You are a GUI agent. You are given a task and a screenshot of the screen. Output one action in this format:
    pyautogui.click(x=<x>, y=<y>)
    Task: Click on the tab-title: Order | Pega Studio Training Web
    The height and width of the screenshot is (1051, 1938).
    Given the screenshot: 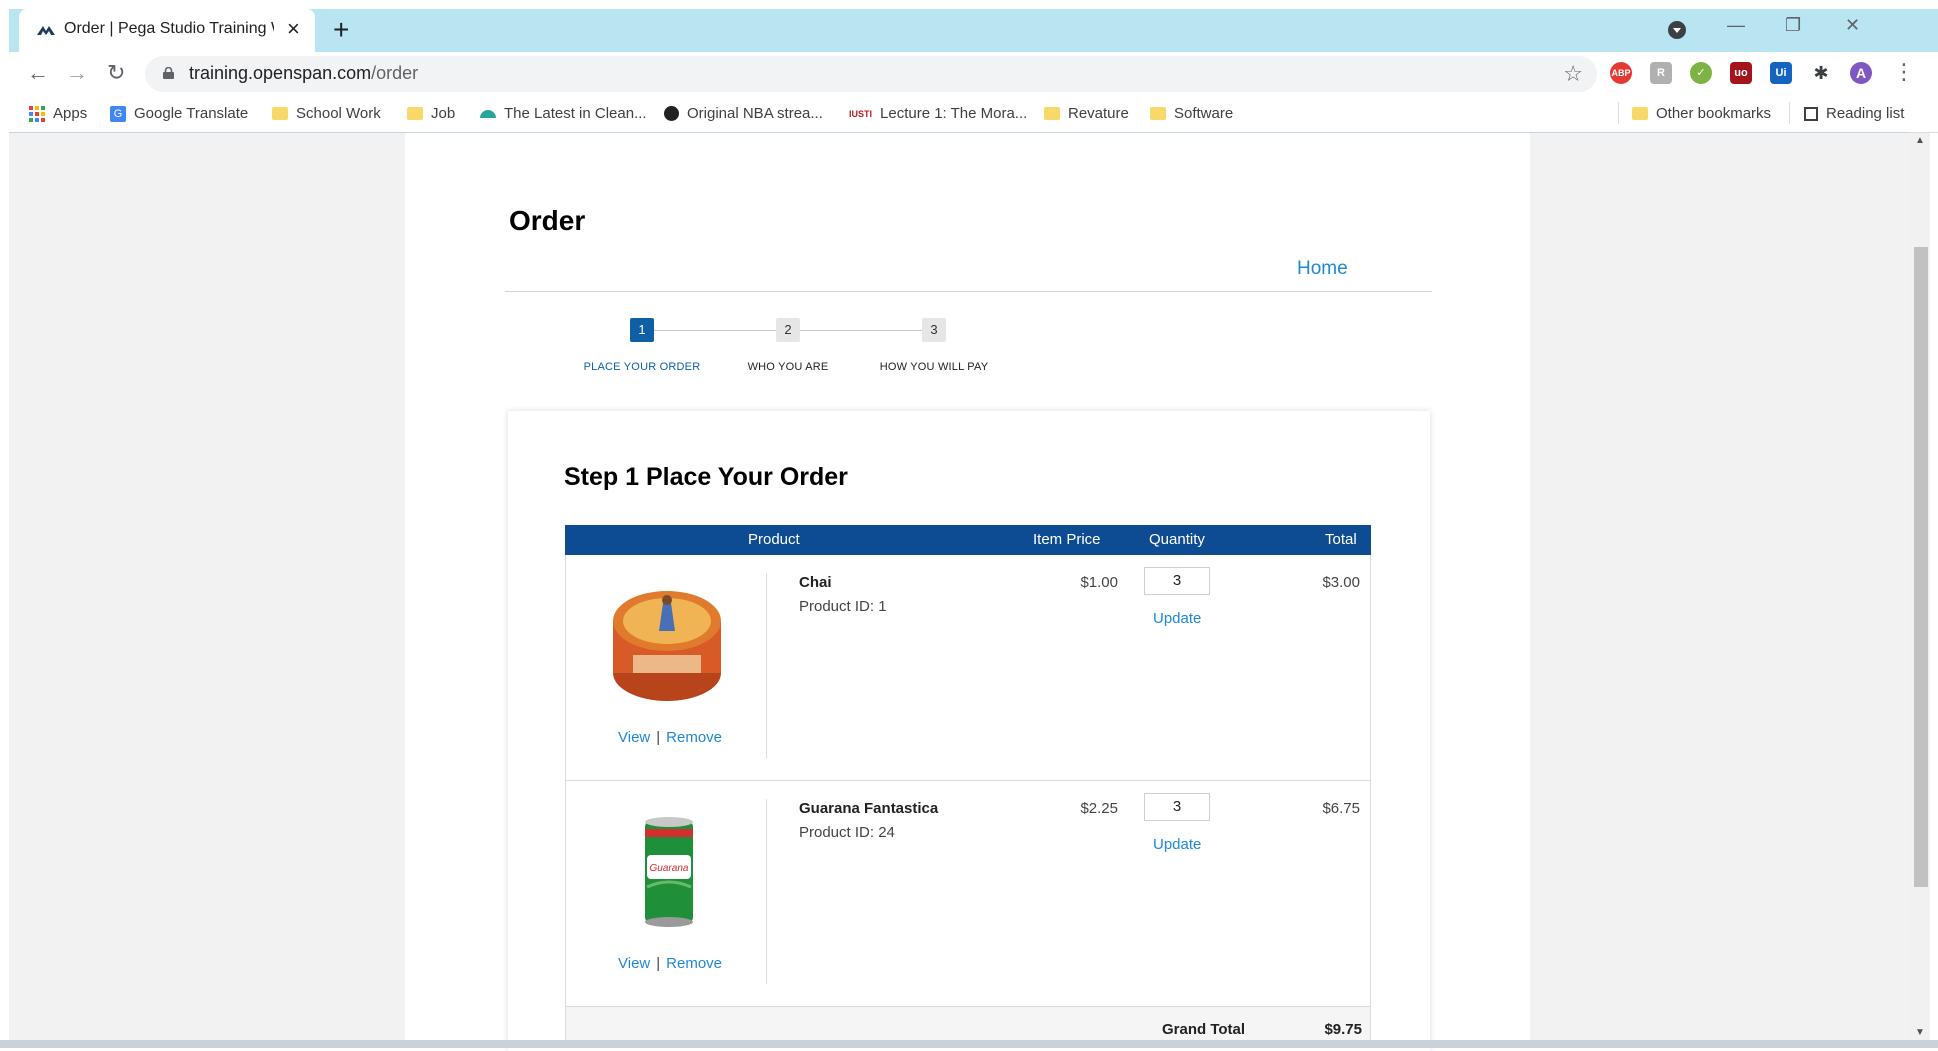 What is the action you would take?
    pyautogui.click(x=169, y=28)
    